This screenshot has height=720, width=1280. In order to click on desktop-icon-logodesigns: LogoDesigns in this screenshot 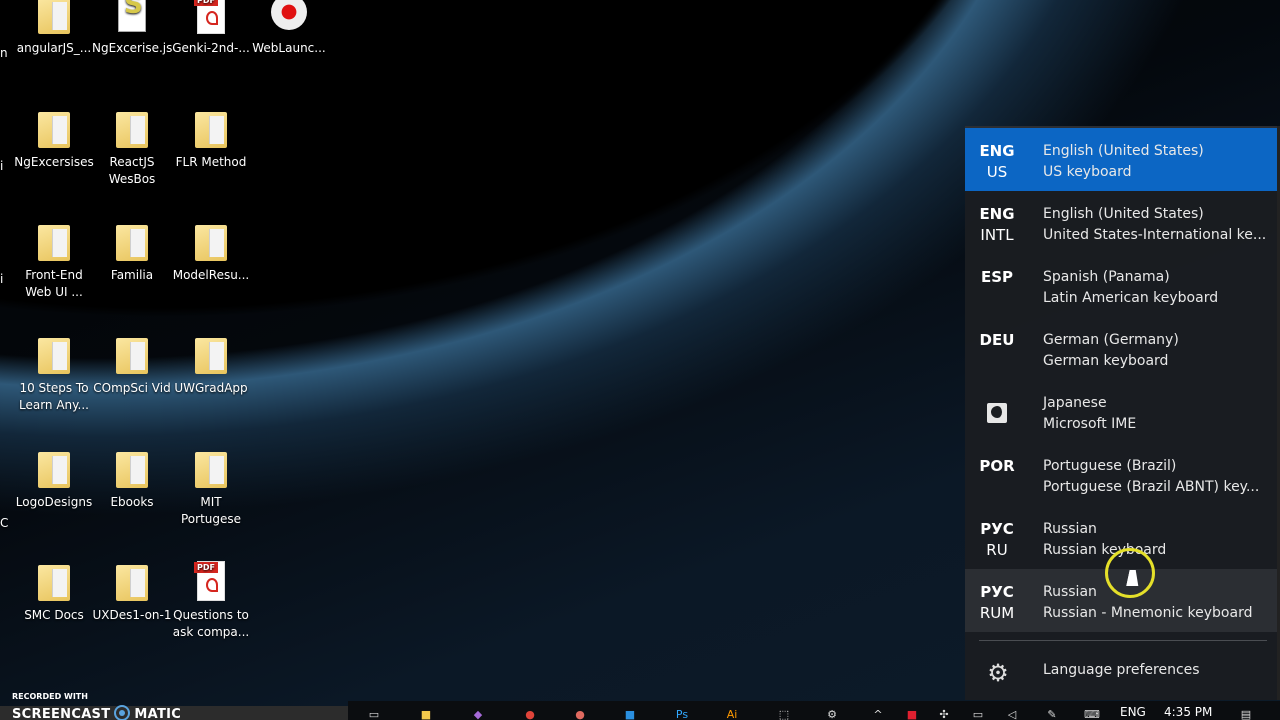, I will do `click(54, 479)`.